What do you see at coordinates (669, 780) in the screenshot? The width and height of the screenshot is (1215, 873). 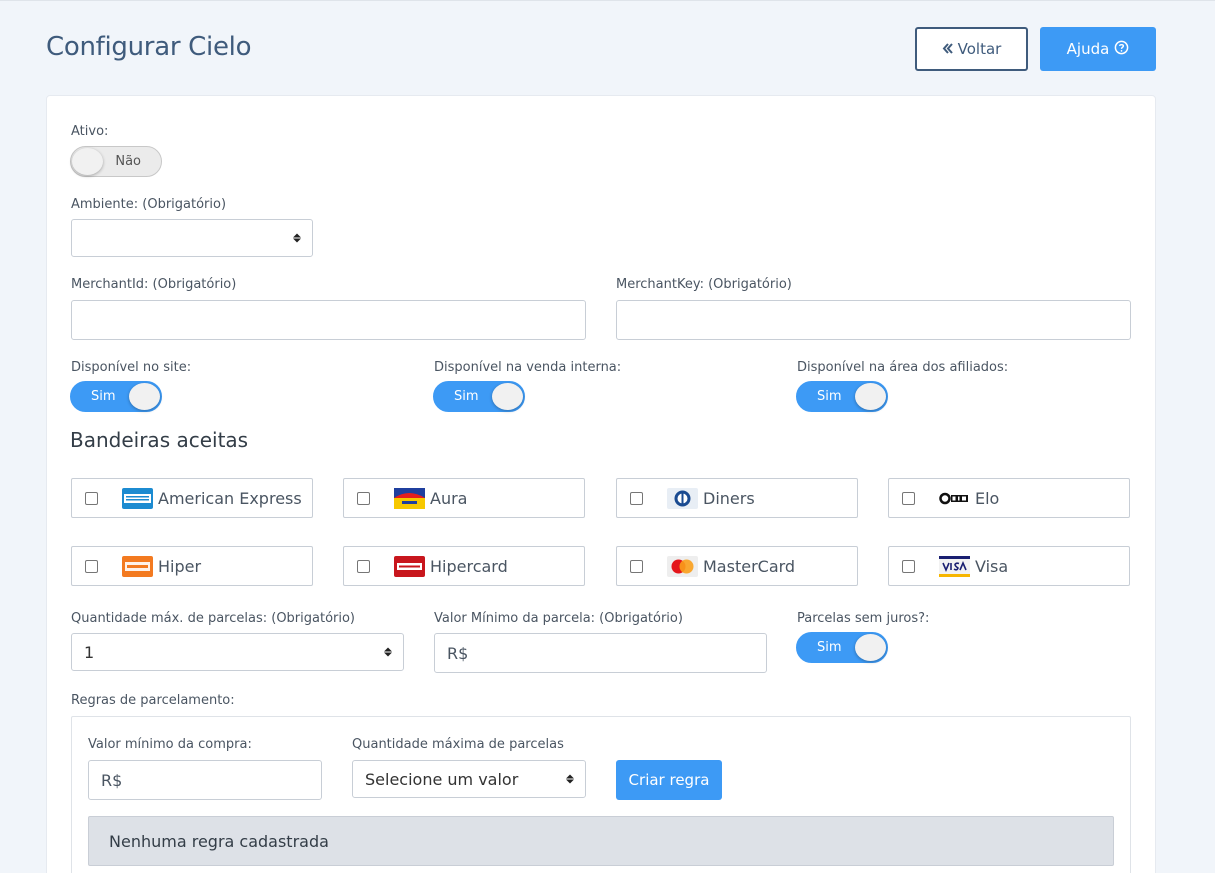 I see `criar-regra-button: Criar regra` at bounding box center [669, 780].